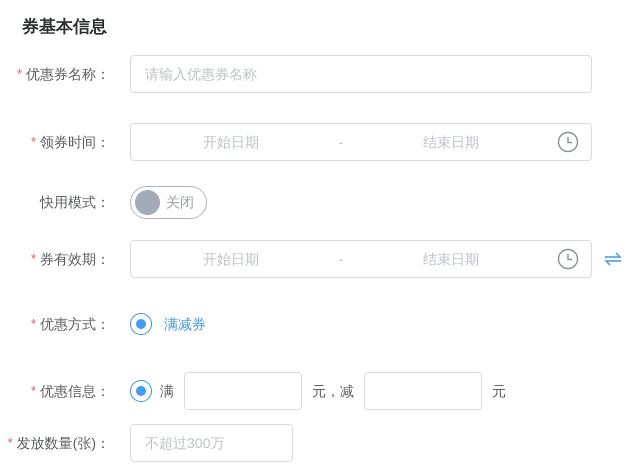  Describe the element at coordinates (211, 443) in the screenshot. I see `input-field: 不超过300万` at that location.